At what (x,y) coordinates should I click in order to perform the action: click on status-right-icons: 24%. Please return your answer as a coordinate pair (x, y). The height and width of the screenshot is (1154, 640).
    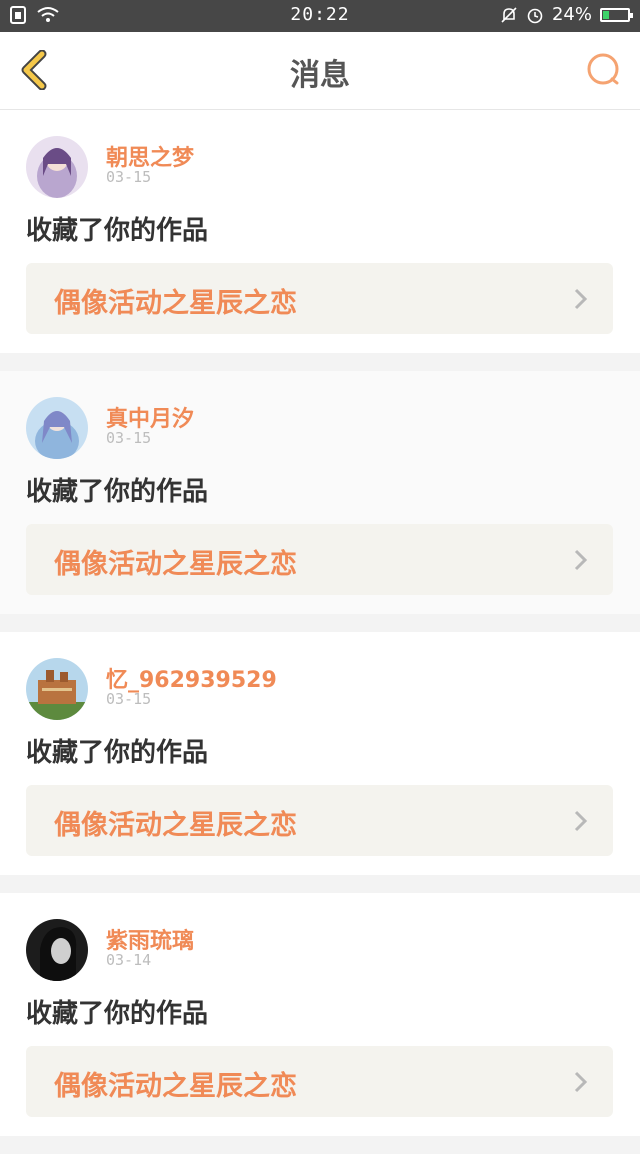
    Looking at the image, I should click on (566, 14).